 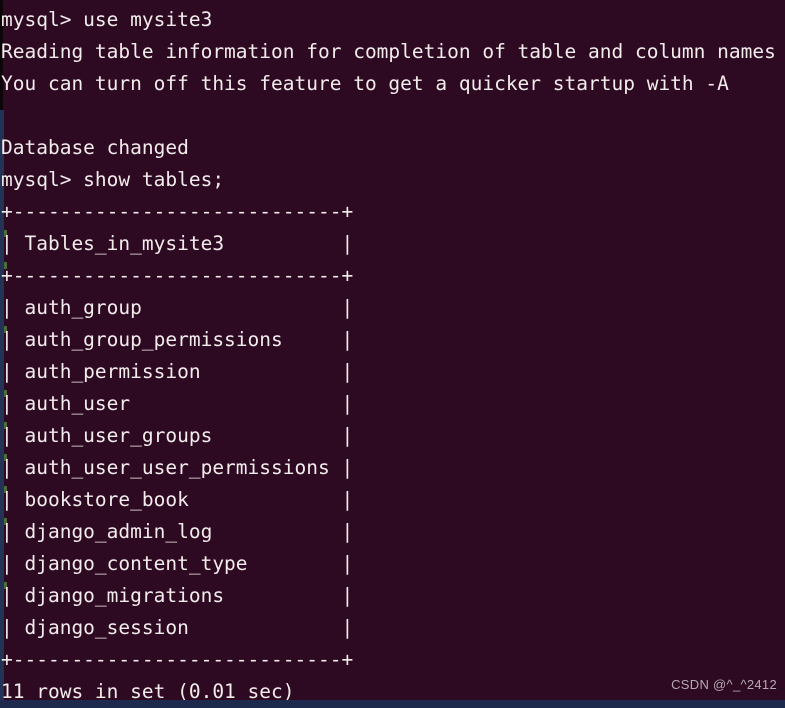 I want to click on table-row: | django_session |, so click(x=177, y=627).